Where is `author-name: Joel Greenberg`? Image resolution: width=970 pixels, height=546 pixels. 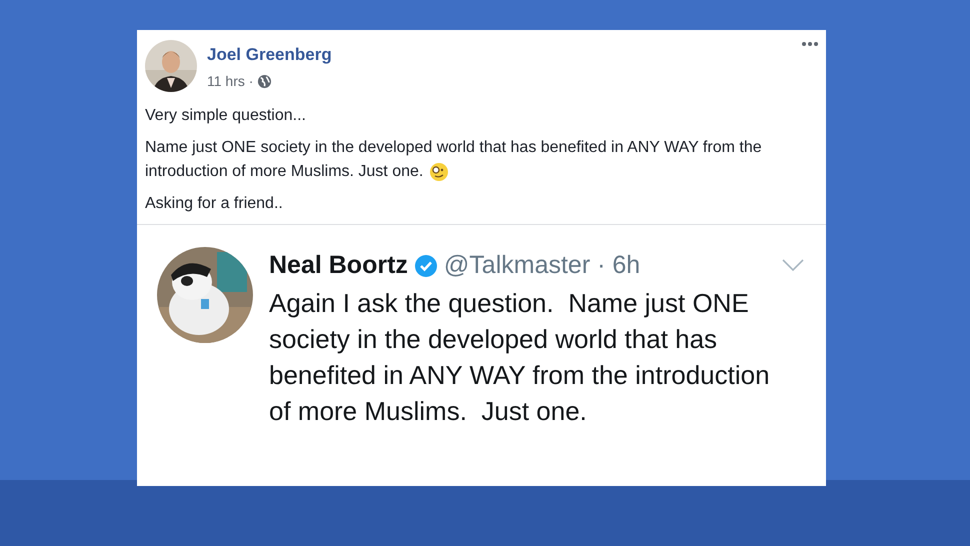
author-name: Joel Greenberg is located at coordinates (269, 55).